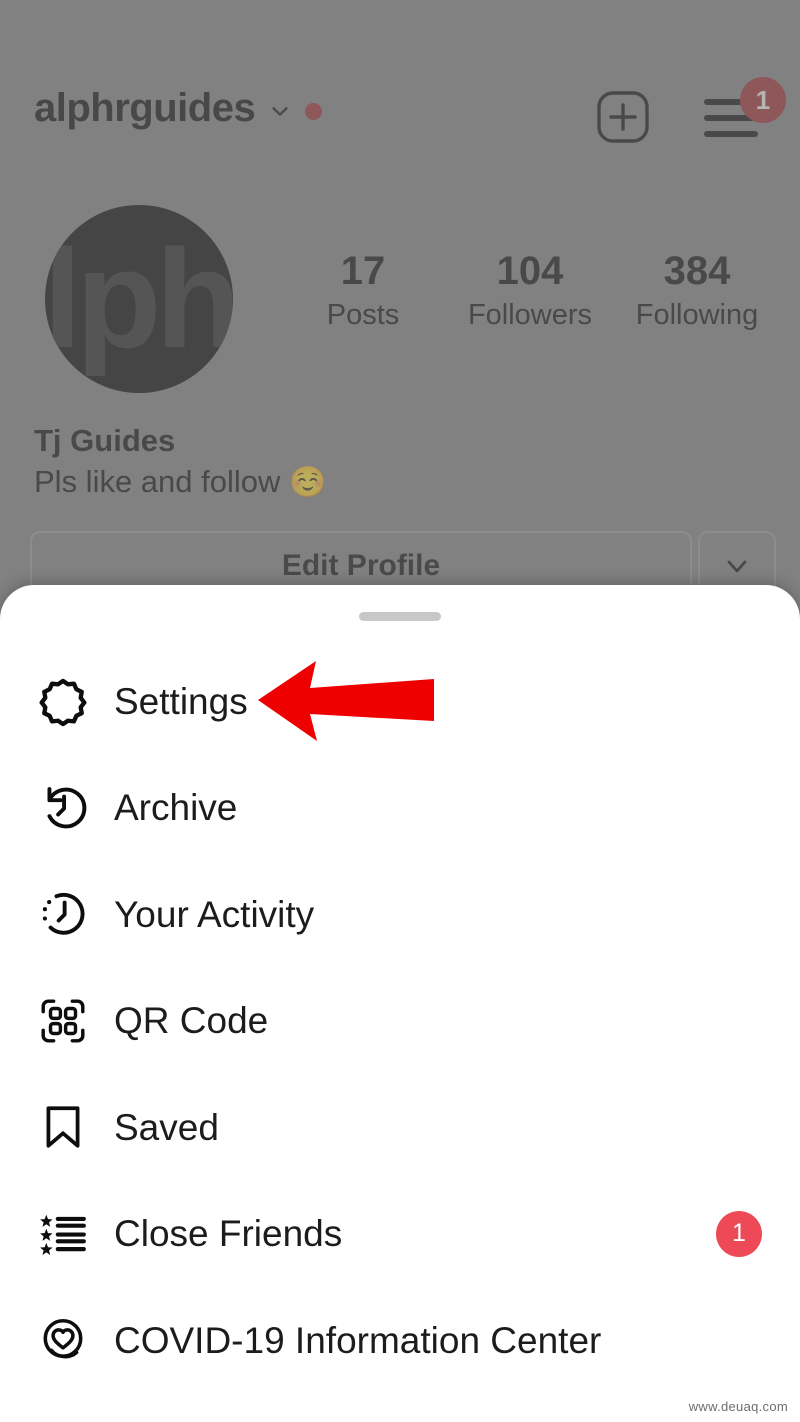 The image size is (800, 1422). I want to click on hamburger-menu-button: 1, so click(743, 109).